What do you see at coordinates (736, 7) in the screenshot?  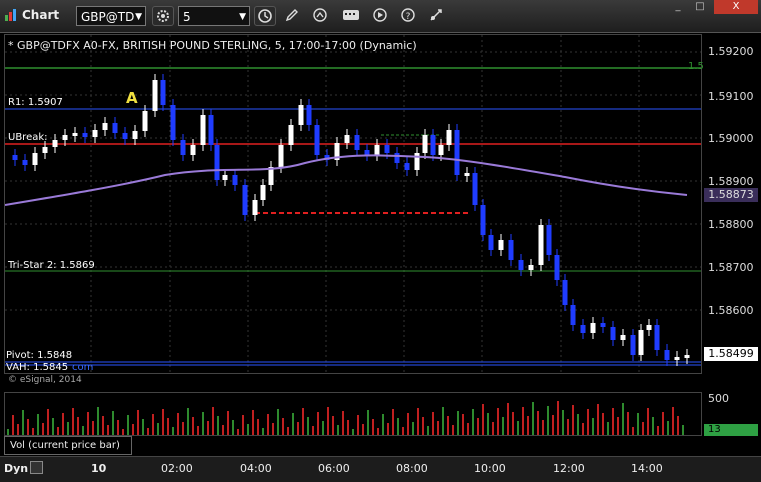 I see `close-button: X` at bounding box center [736, 7].